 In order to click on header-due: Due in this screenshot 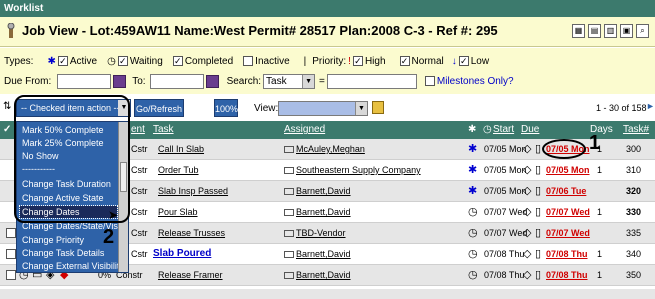, I will do `click(530, 129)`.